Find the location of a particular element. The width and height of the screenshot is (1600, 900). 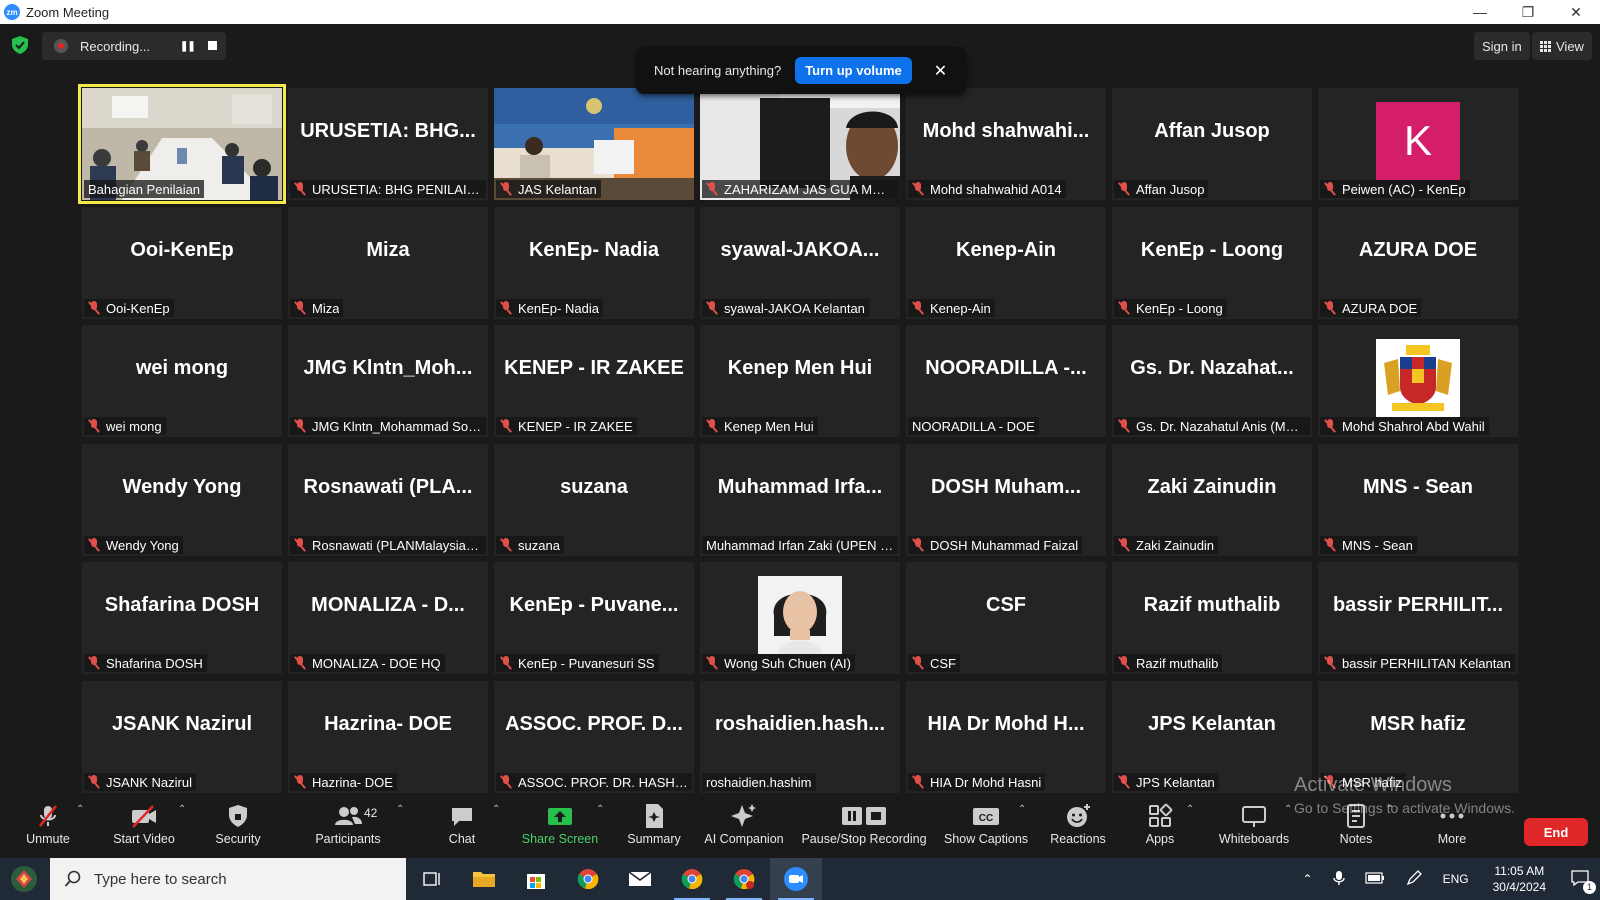

whiteboards-options-chevron-icon: ⌃ is located at coordinates (1288, 809).